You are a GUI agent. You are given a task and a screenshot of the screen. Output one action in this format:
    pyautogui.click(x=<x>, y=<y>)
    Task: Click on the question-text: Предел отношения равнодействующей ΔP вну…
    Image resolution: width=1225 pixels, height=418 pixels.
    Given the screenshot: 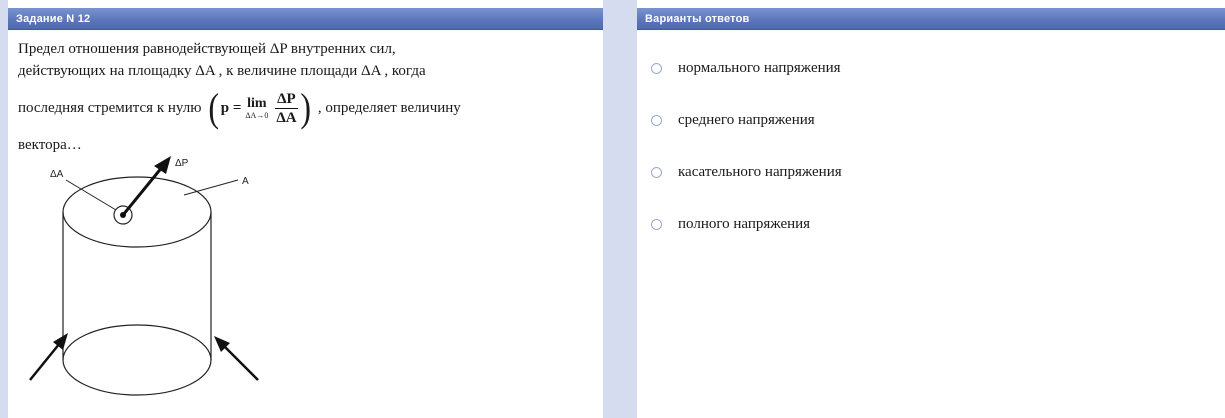 What is the action you would take?
    pyautogui.click(x=305, y=97)
    